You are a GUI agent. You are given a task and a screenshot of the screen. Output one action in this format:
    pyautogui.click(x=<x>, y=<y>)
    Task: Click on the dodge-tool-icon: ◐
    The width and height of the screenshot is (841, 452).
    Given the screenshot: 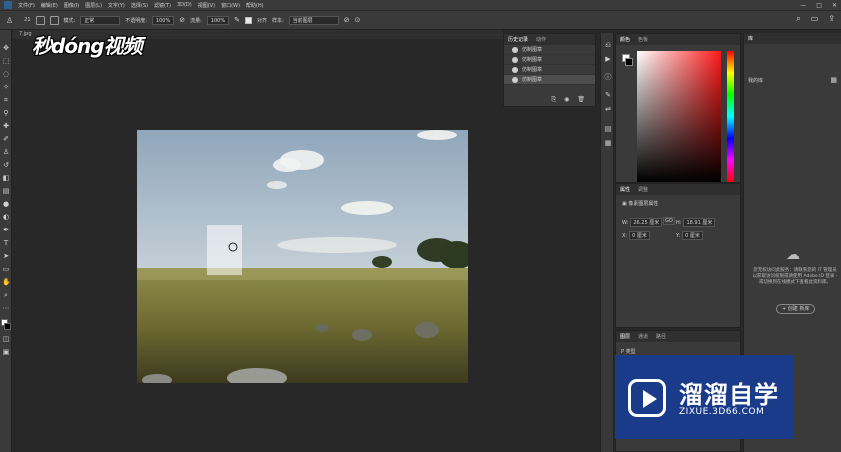 What is the action you would take?
    pyautogui.click(x=6, y=217)
    